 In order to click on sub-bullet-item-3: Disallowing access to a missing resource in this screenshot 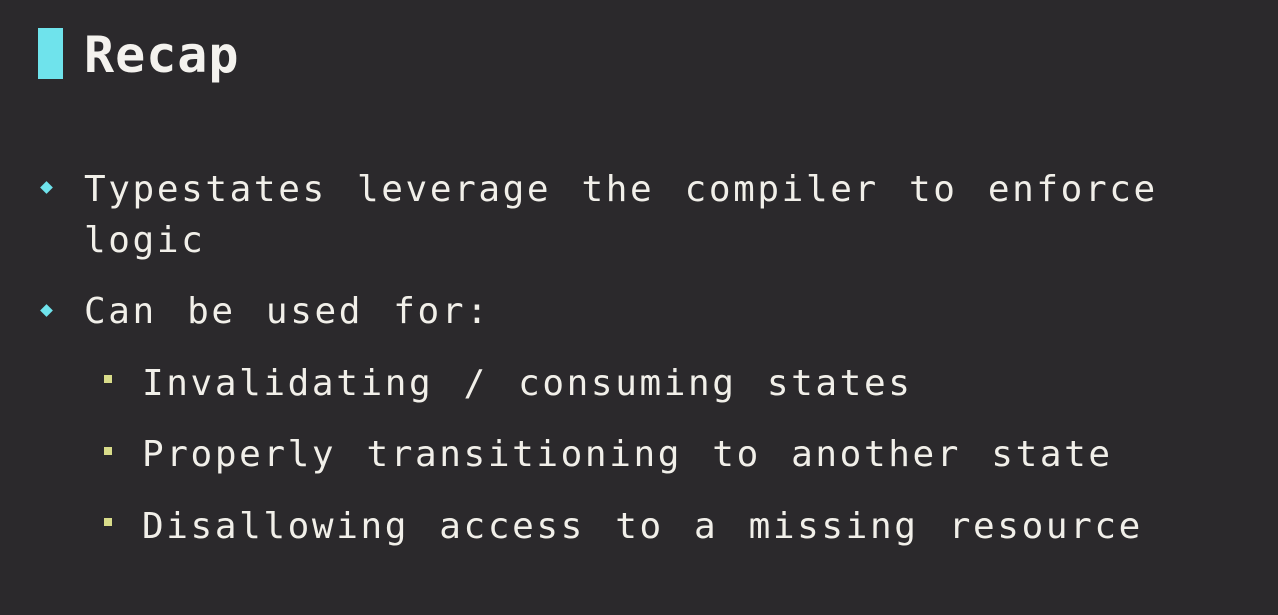, I will do `click(642, 526)`.